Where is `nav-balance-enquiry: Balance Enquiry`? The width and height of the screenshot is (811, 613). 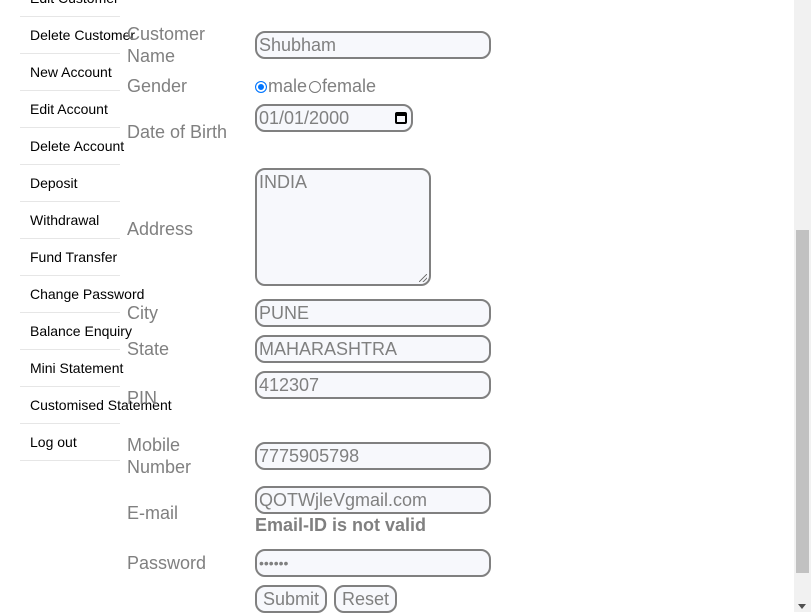 nav-balance-enquiry: Balance Enquiry is located at coordinates (76, 331).